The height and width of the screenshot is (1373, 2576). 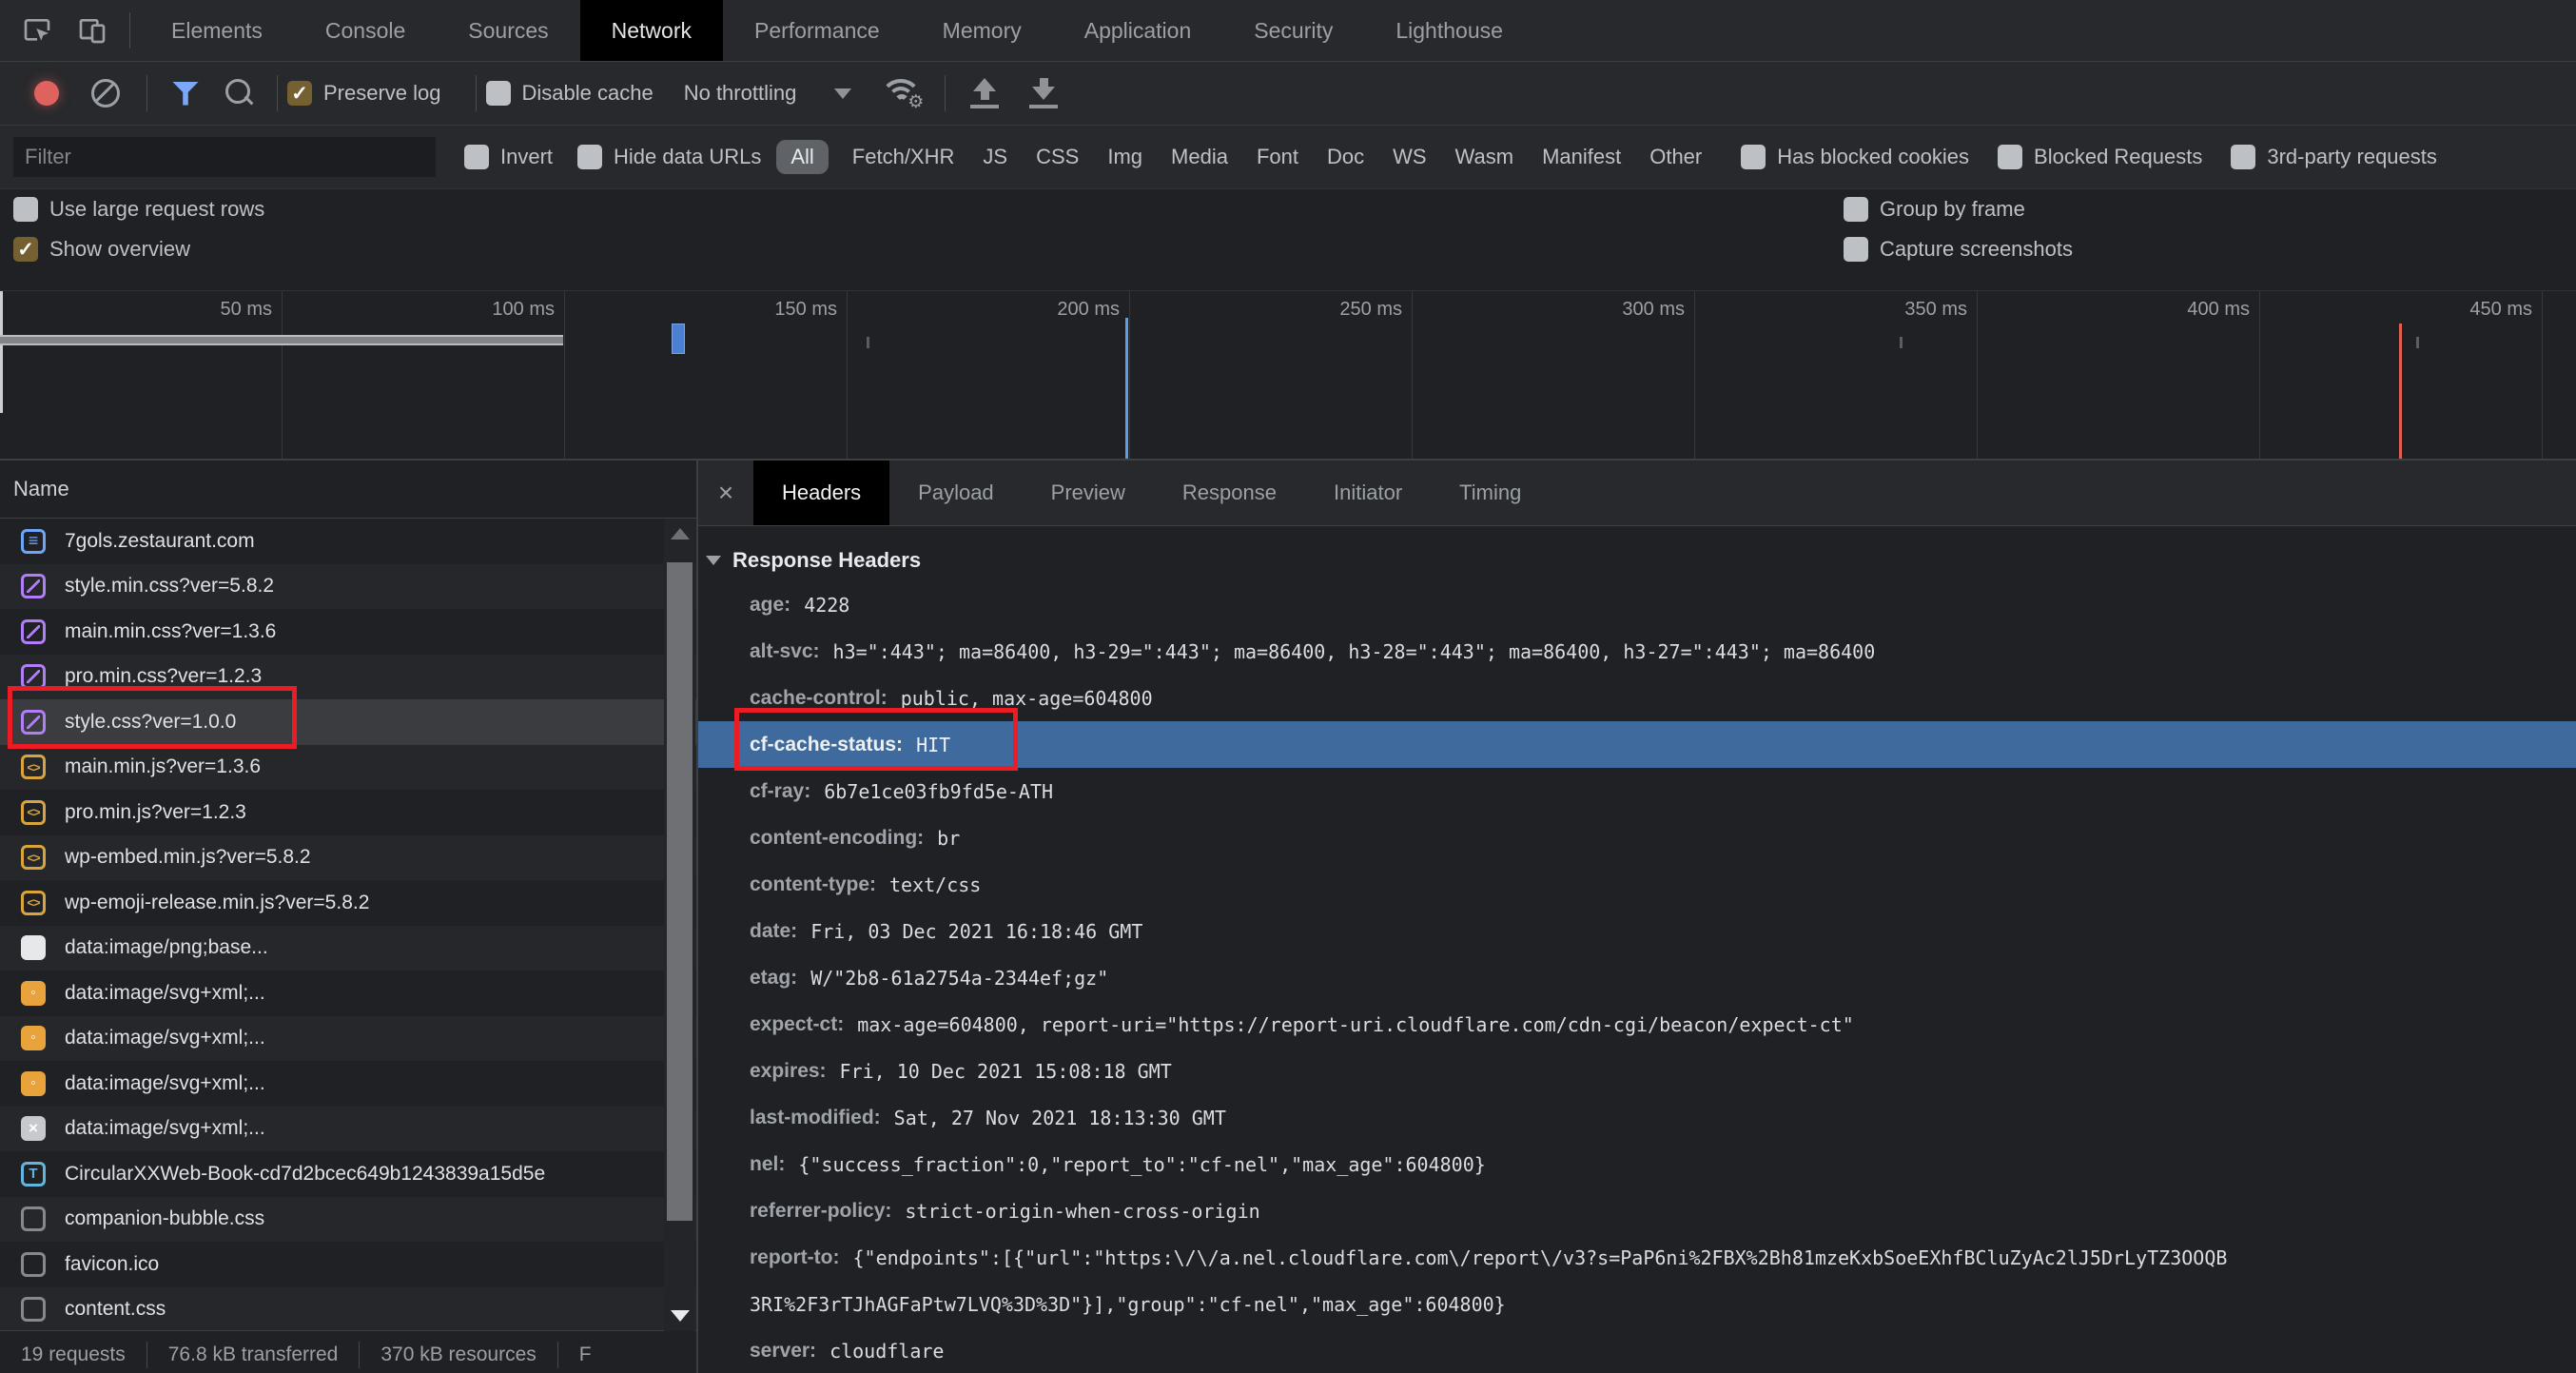 What do you see at coordinates (1753, 157) in the screenshot?
I see `has-blocked-cookies-checkbox` at bounding box center [1753, 157].